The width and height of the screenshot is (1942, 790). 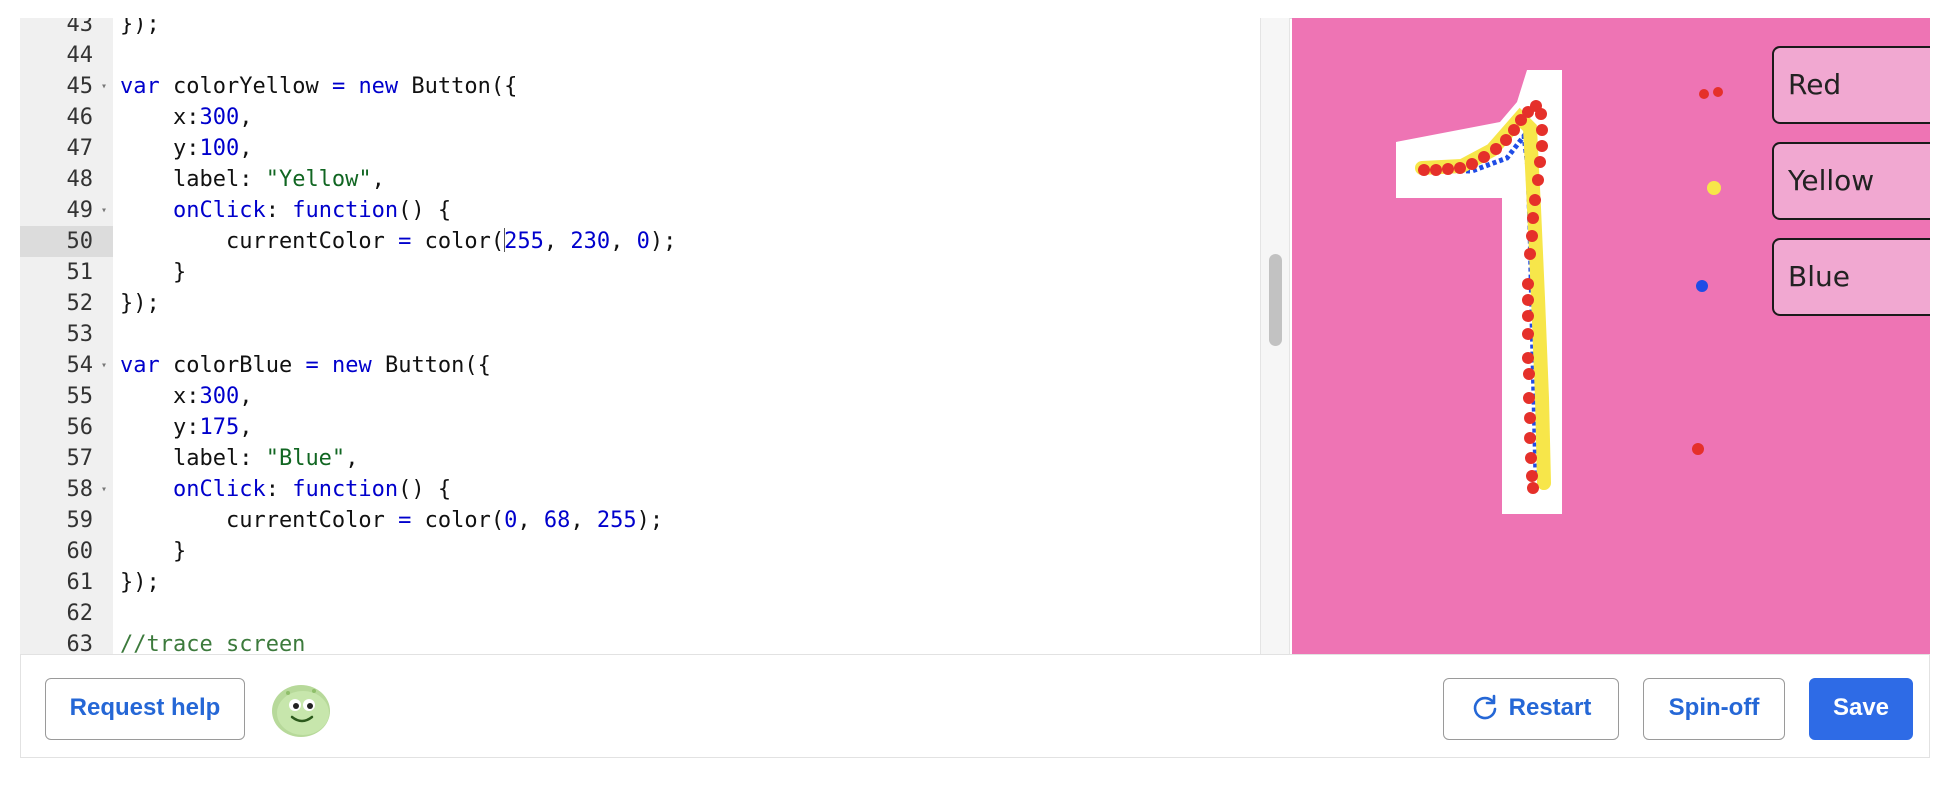 I want to click on code-text: currentColor = color(255, 230, 0);, so click(x=398, y=241).